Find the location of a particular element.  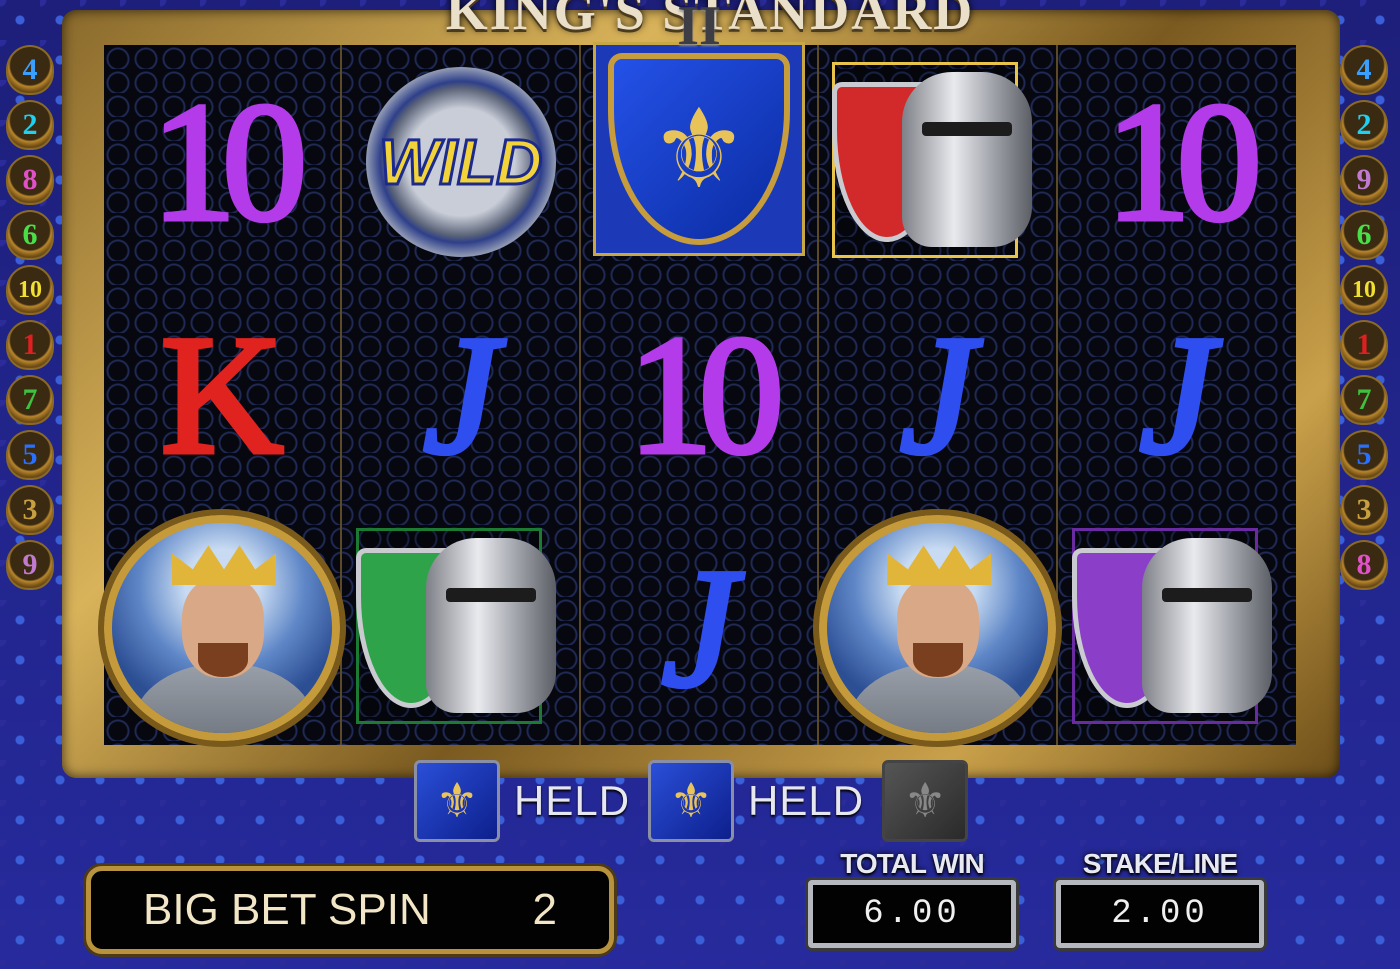

reel-5: 10 J is located at coordinates (1177, 395).